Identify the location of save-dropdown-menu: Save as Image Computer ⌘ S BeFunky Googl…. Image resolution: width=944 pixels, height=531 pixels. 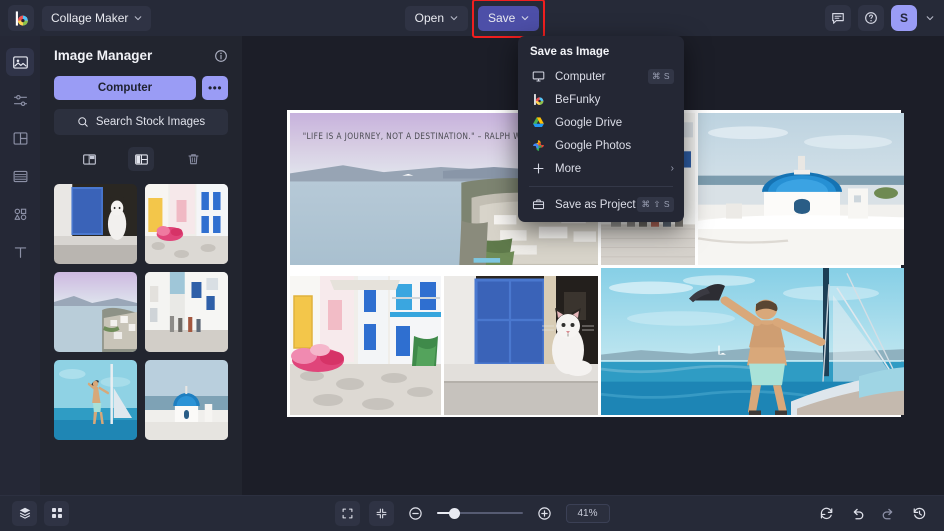
(601, 129).